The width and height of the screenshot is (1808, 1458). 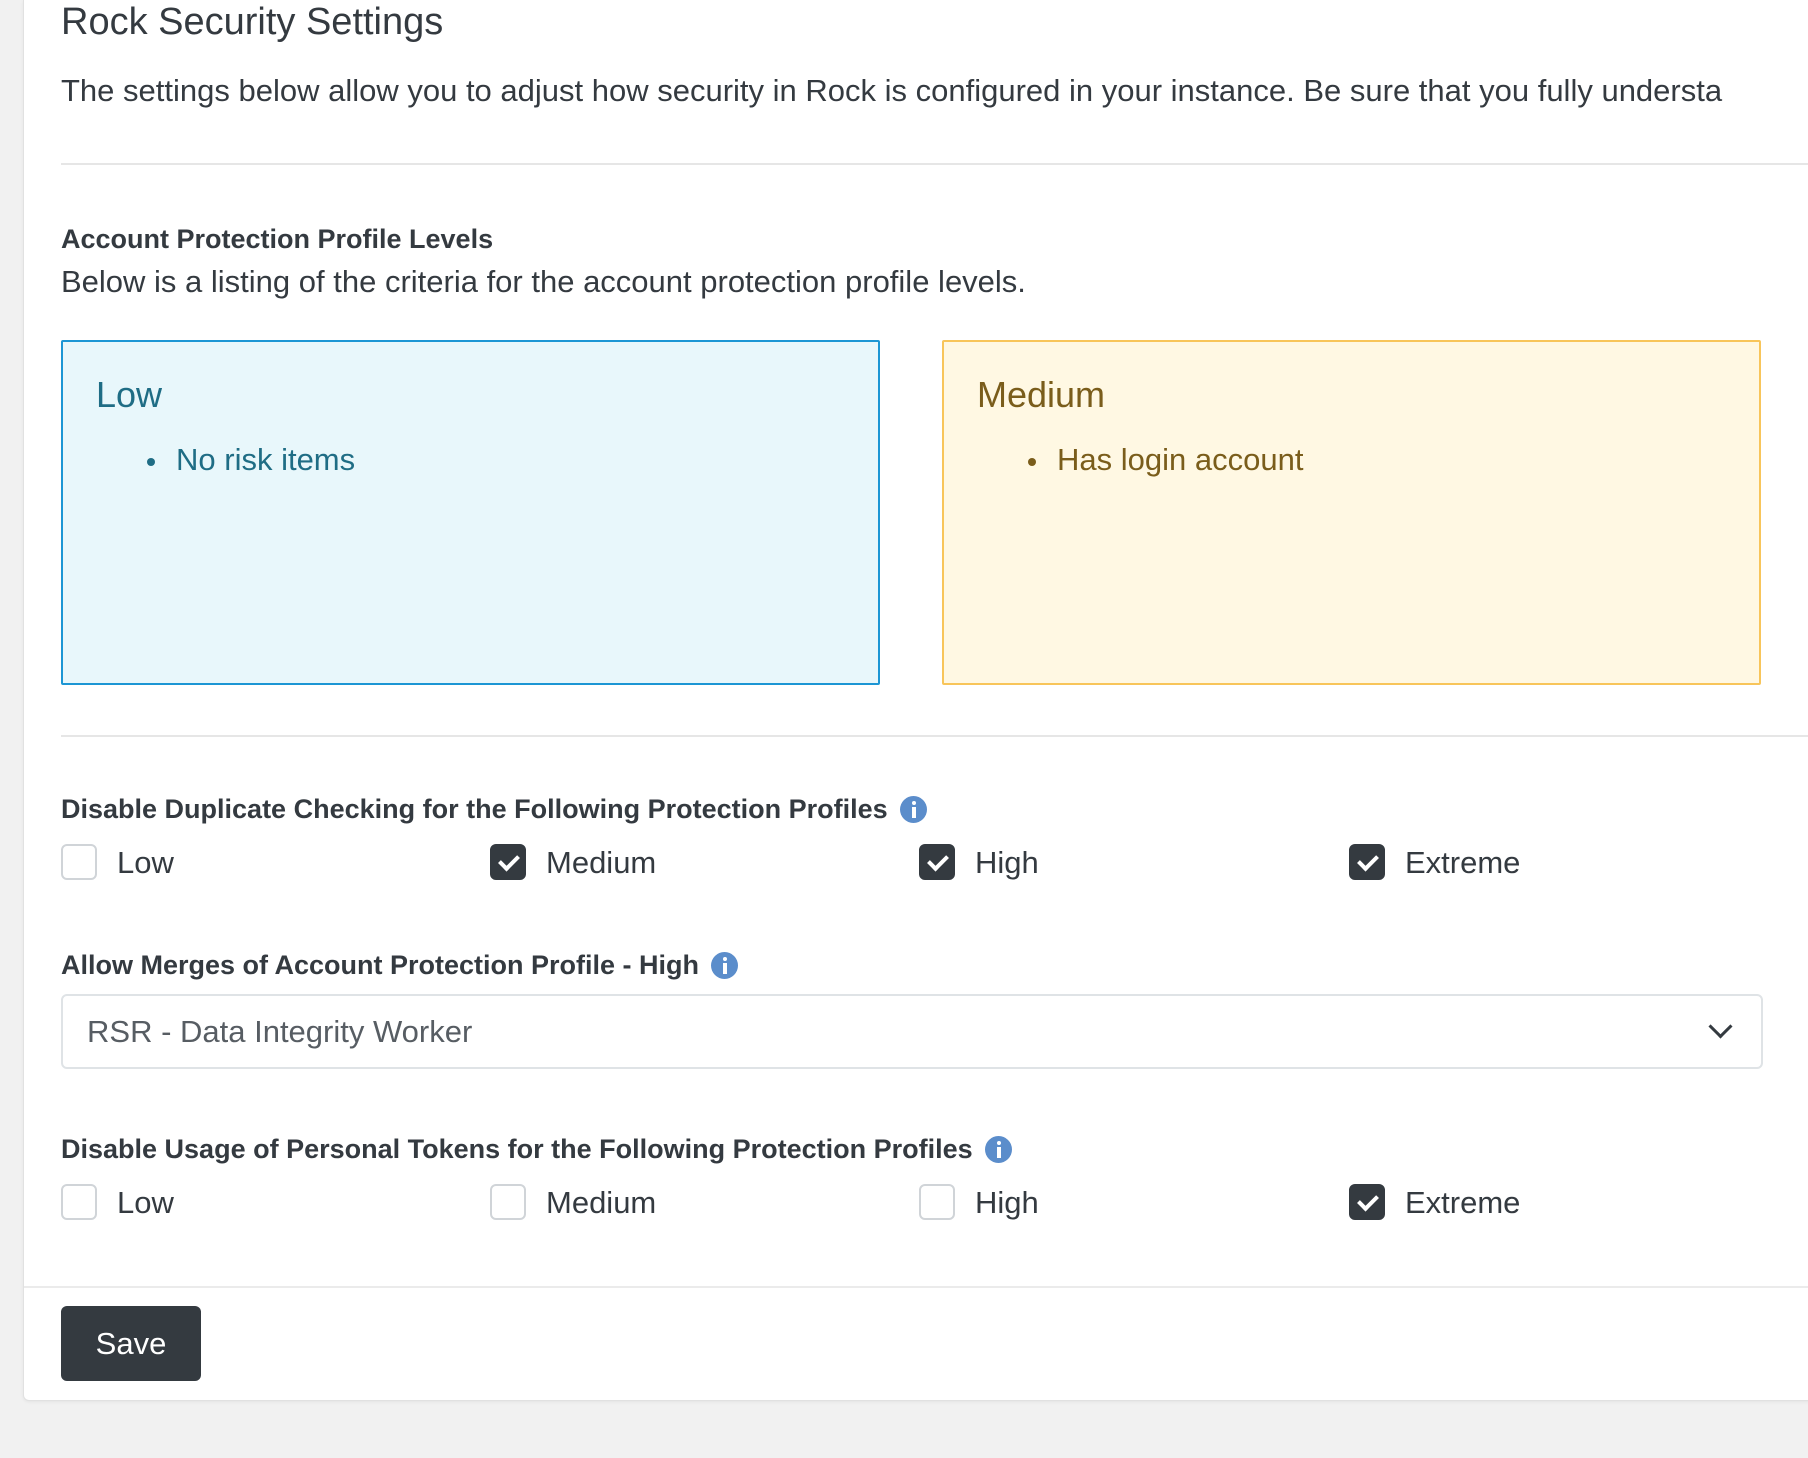 I want to click on profile-level-criteria-item: Has login account, so click(x=1180, y=459).